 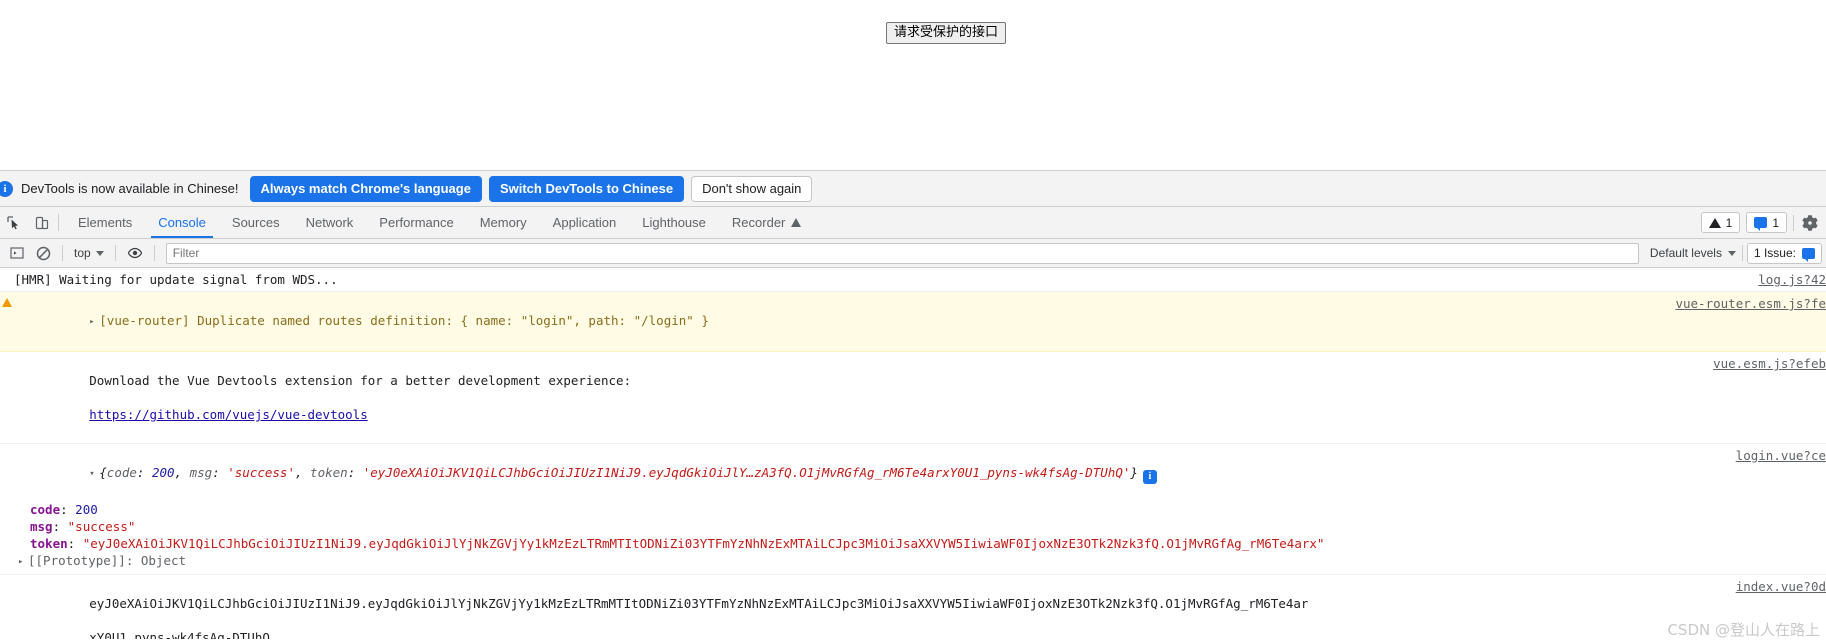 I want to click on tab-sources: Sources, so click(x=256, y=222).